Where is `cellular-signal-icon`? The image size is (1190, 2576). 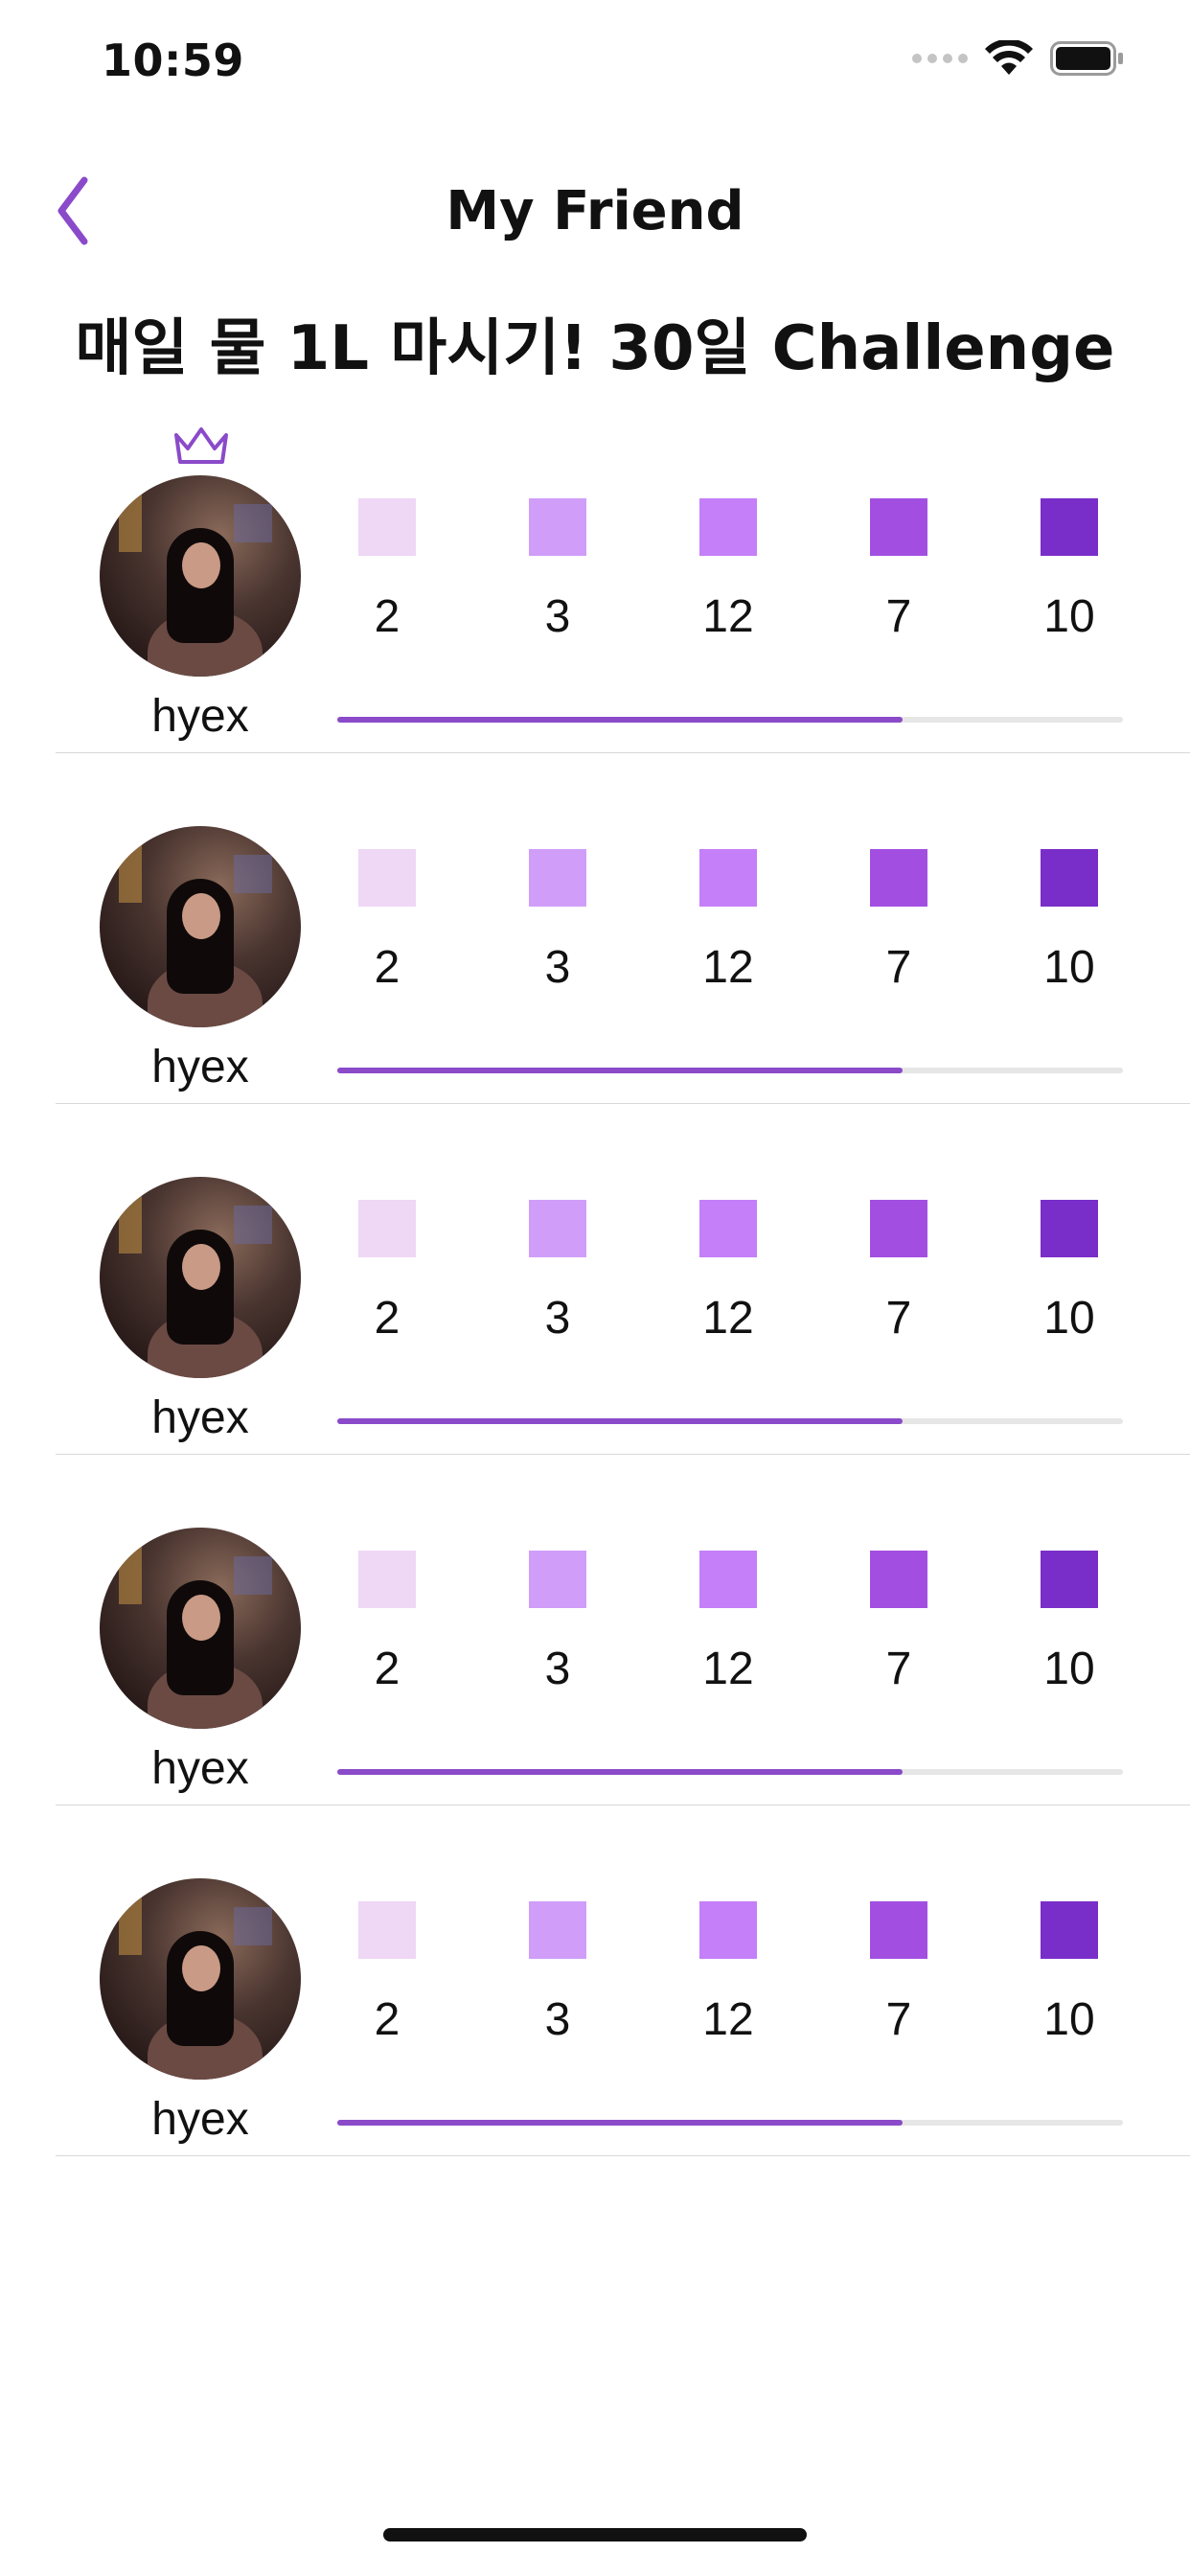
cellular-signal-icon is located at coordinates (940, 58).